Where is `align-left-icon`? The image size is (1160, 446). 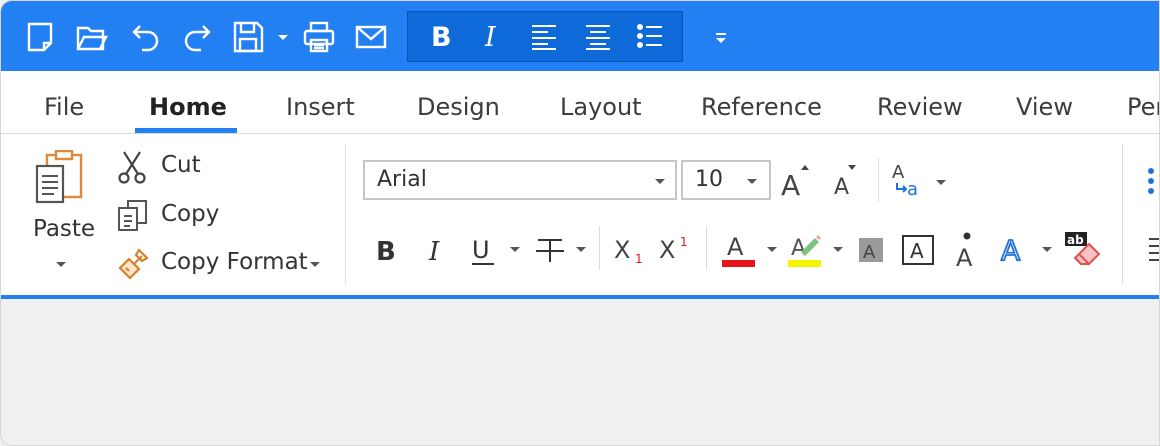
align-left-icon is located at coordinates (544, 36).